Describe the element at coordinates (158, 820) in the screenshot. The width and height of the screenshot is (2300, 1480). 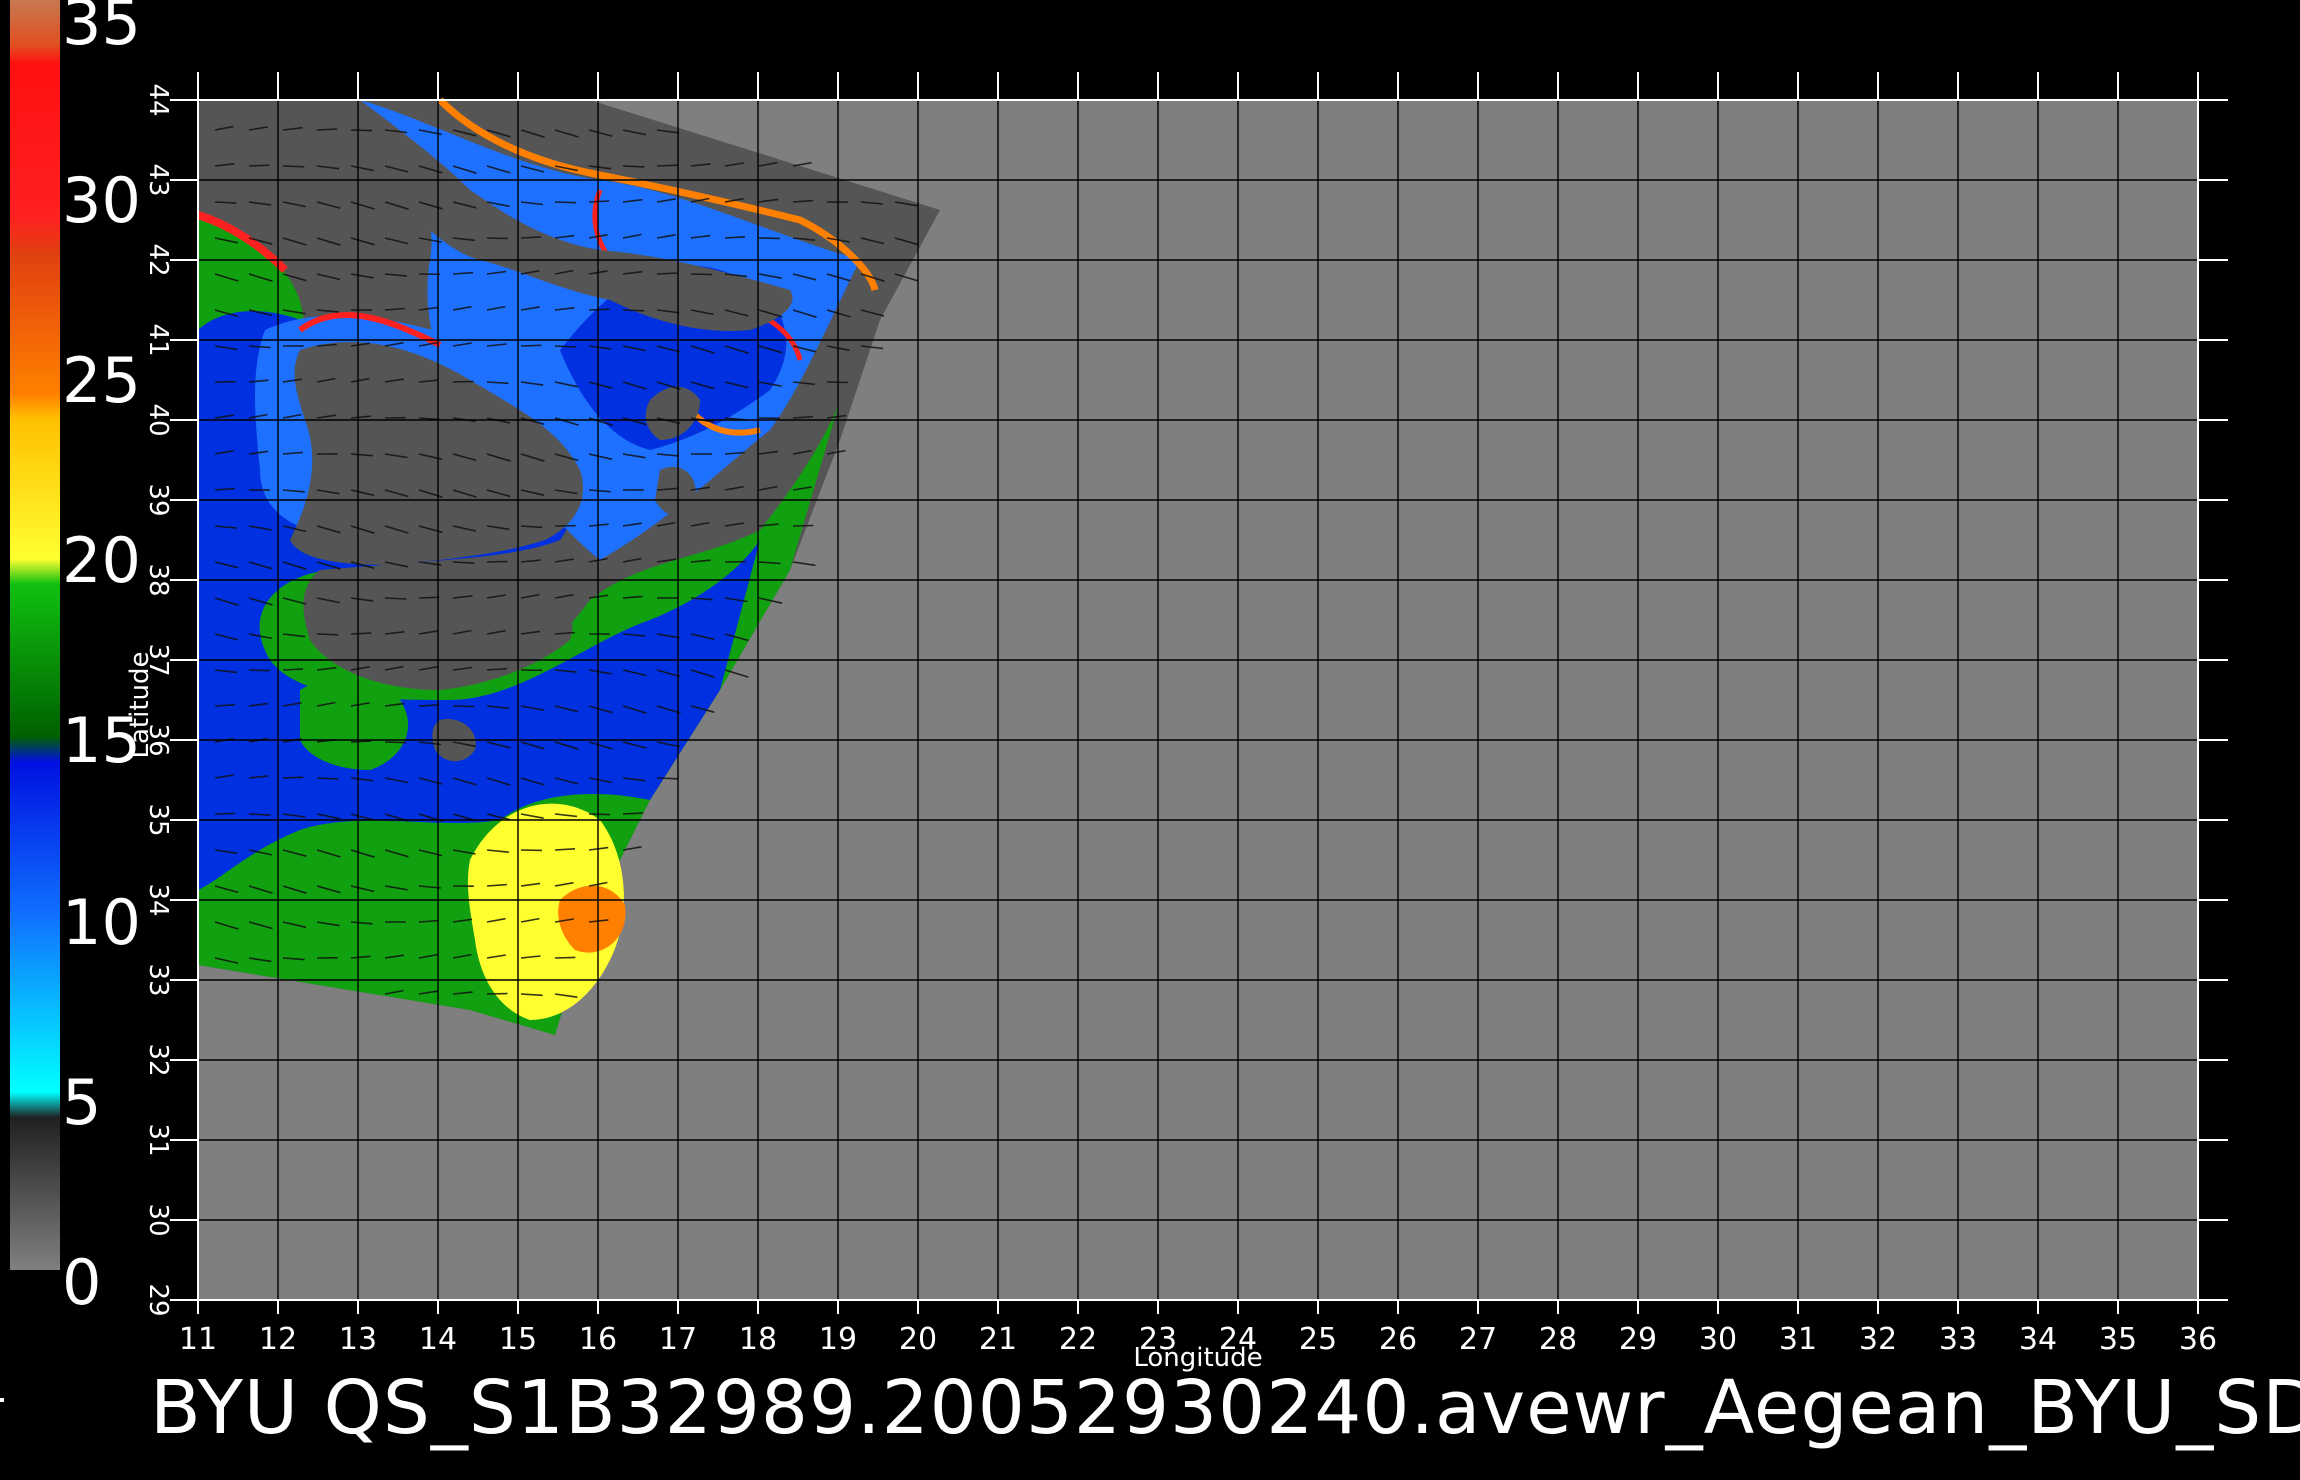
I see `lat-tick-label: 35` at that location.